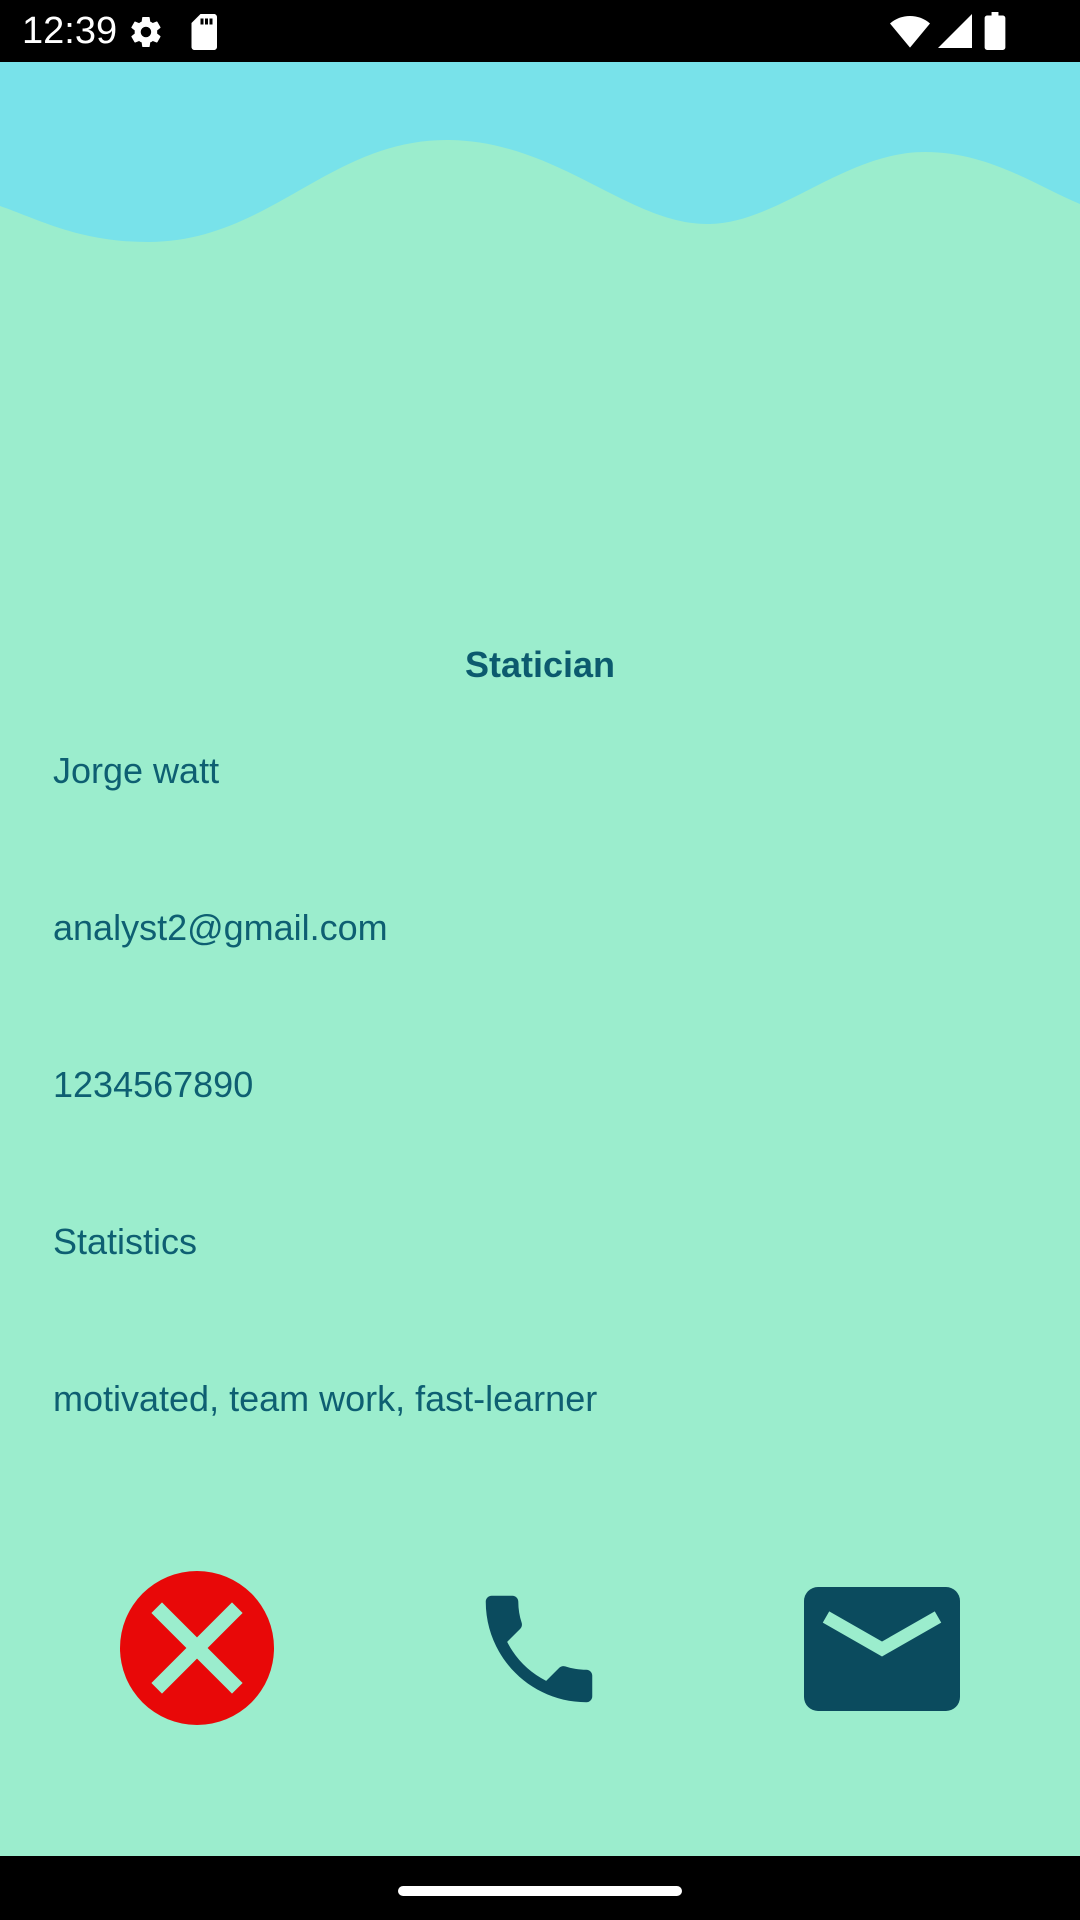 The width and height of the screenshot is (1080, 1920). I want to click on mail-icon, so click(882, 1649).